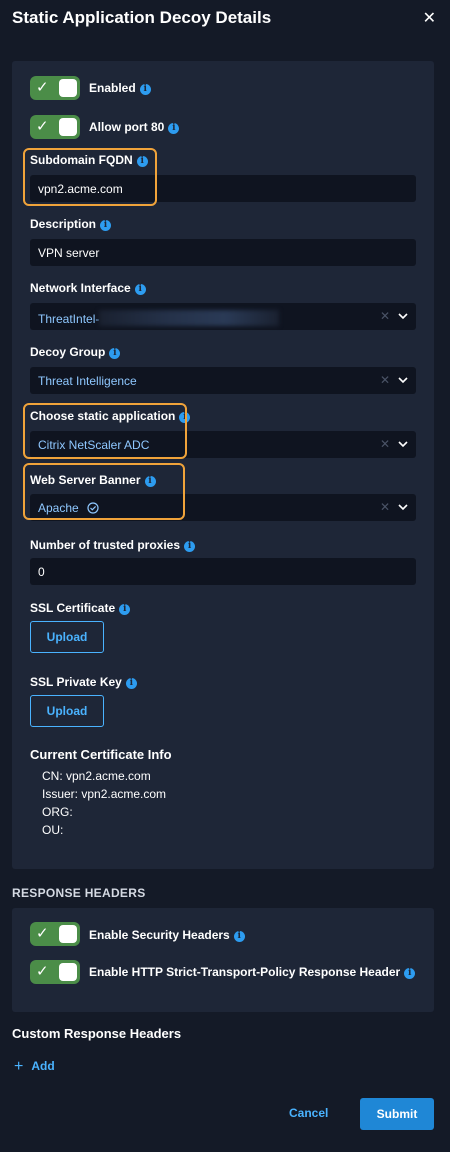 This screenshot has width=450, height=1152. Describe the element at coordinates (308, 1113) in the screenshot. I see `cancel-button: Cancel` at that location.